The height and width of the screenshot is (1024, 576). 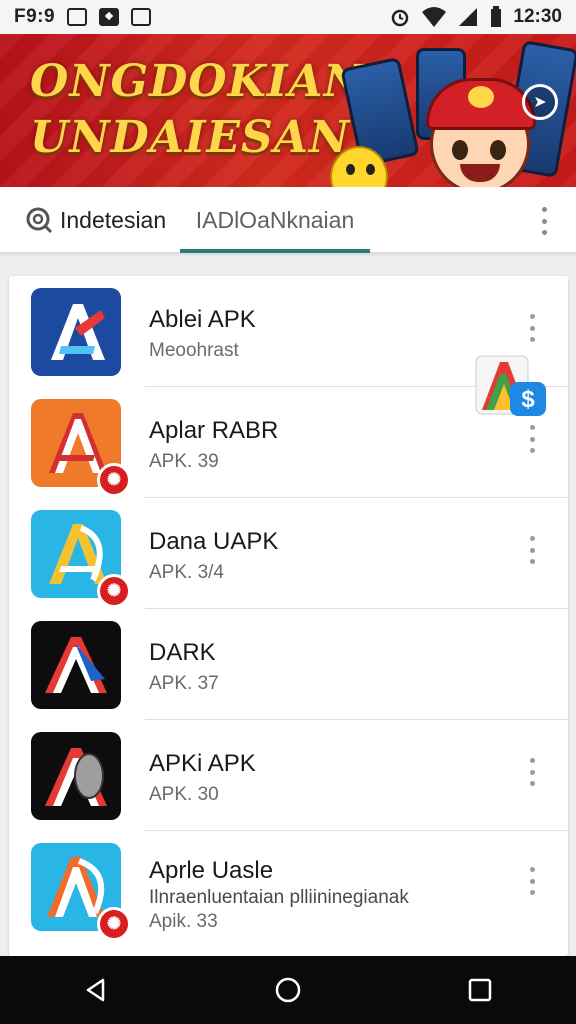 What do you see at coordinates (141, 17) in the screenshot?
I see `sync-icon` at bounding box center [141, 17].